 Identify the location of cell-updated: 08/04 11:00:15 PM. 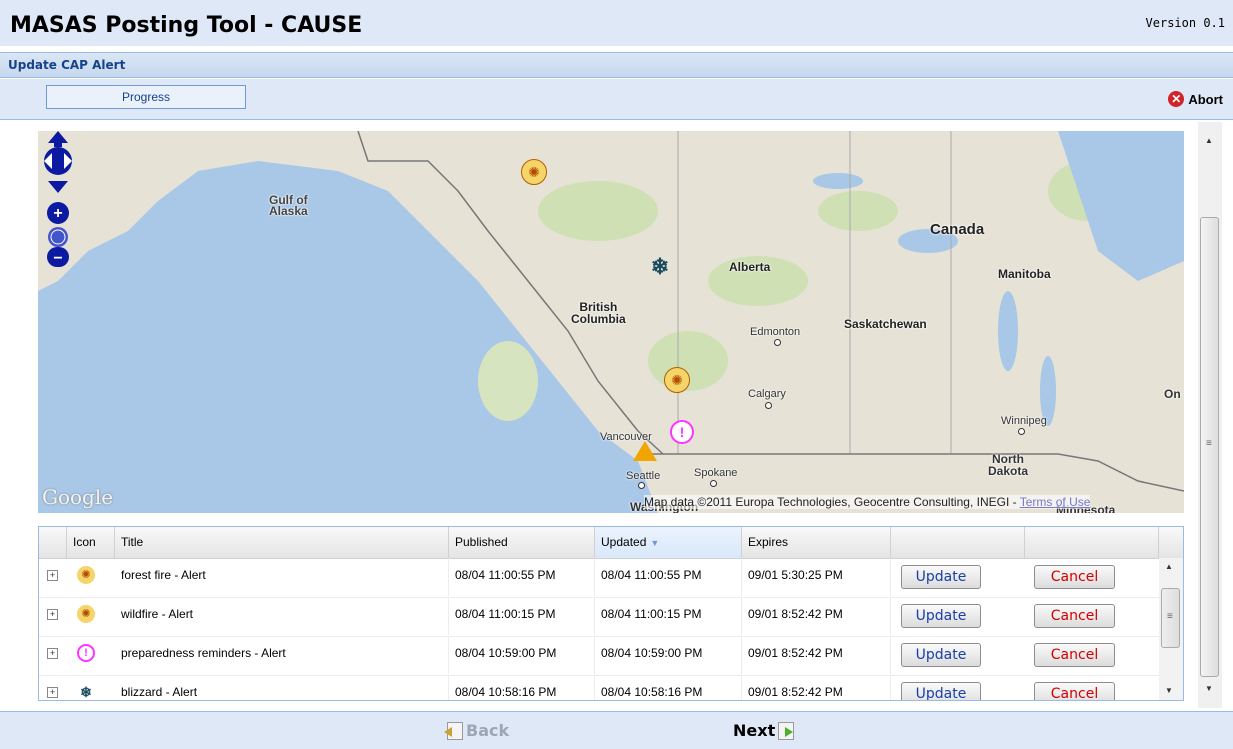
(668, 616).